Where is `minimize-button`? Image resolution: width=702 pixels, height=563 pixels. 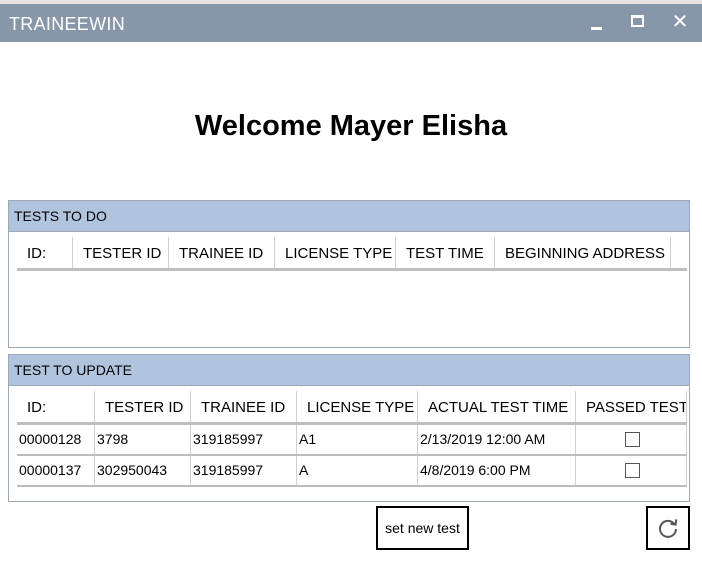
minimize-button is located at coordinates (596, 23).